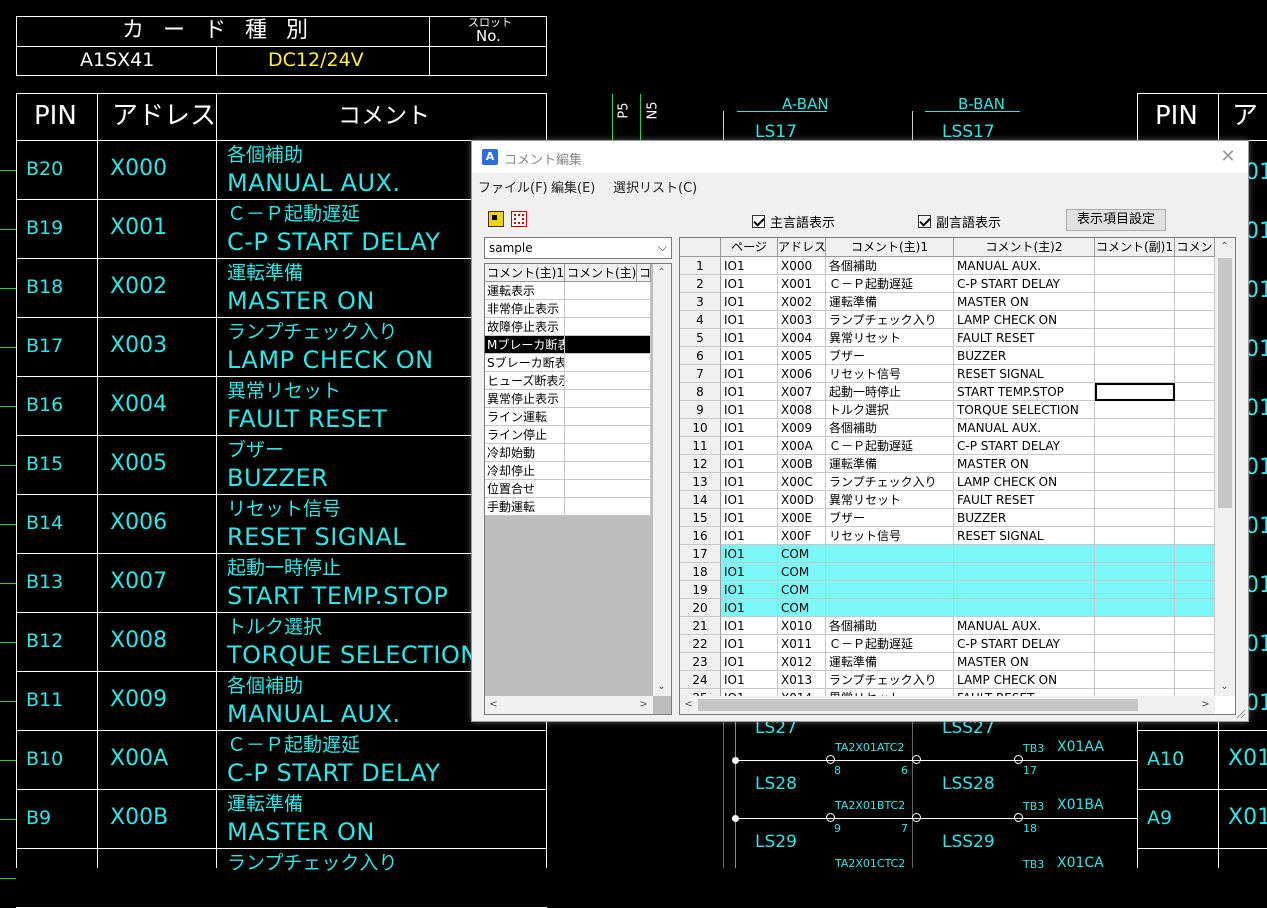 This screenshot has width=1267, height=908. What do you see at coordinates (890, 590) in the screenshot?
I see `comment-main1-cell` at bounding box center [890, 590].